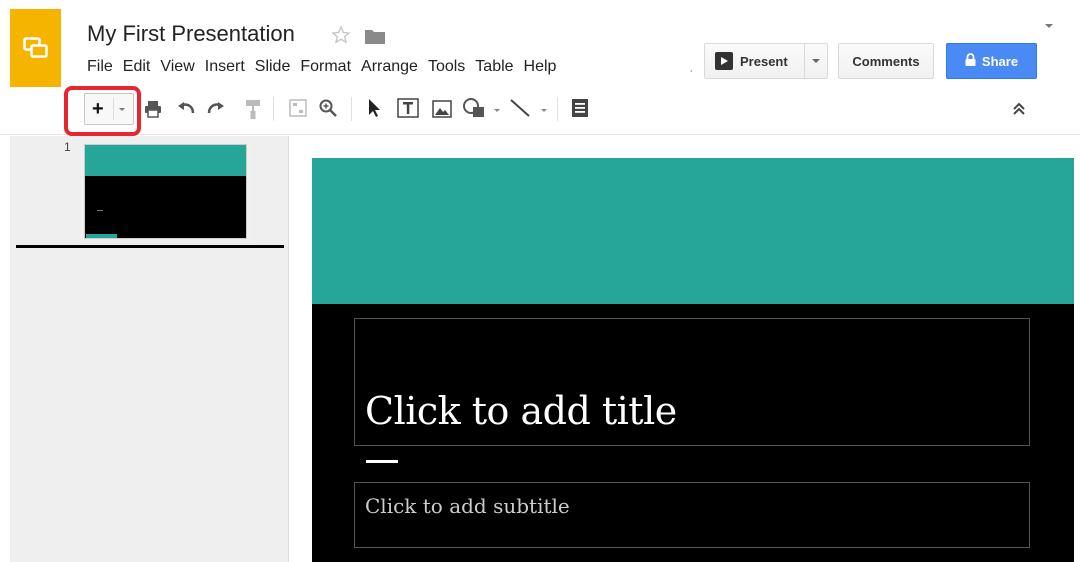 The width and height of the screenshot is (1080, 562). I want to click on lock-icon, so click(970, 61).